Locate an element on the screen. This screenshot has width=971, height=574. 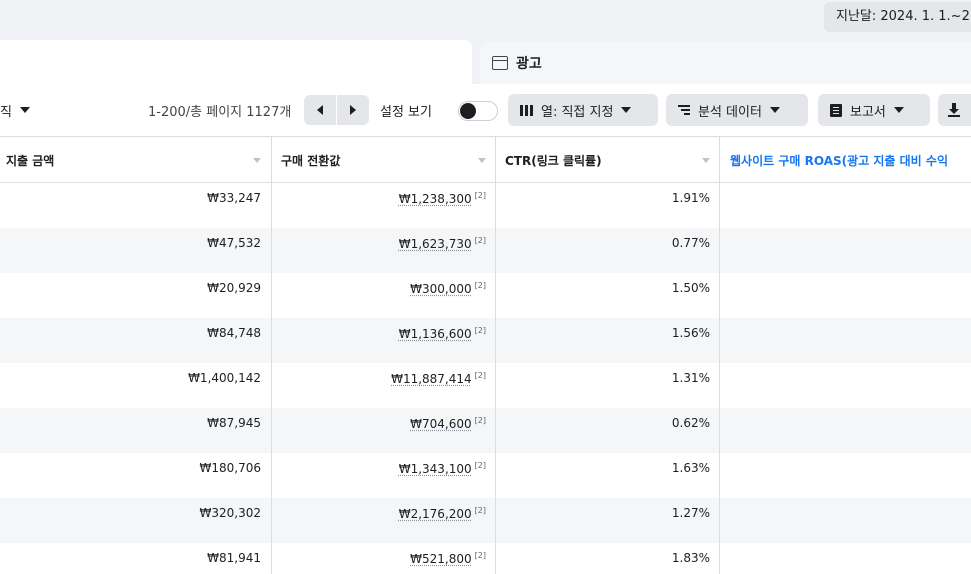
cell-spend: ₩84,748 is located at coordinates (130, 341).